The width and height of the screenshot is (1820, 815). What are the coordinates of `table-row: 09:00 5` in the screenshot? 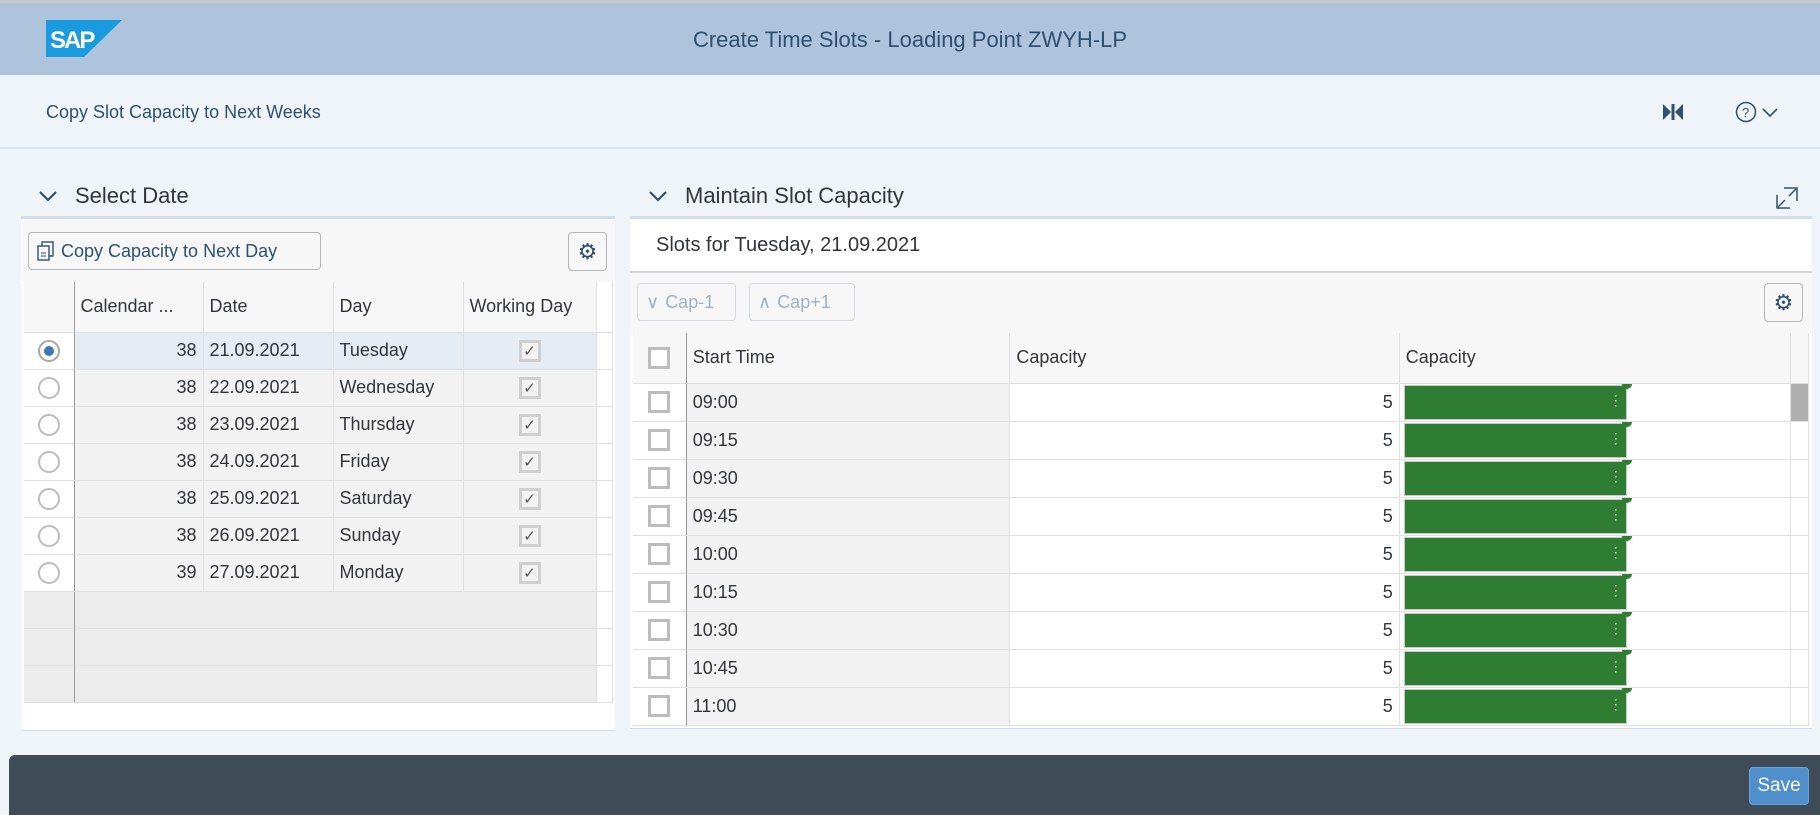 It's located at (1221, 402).